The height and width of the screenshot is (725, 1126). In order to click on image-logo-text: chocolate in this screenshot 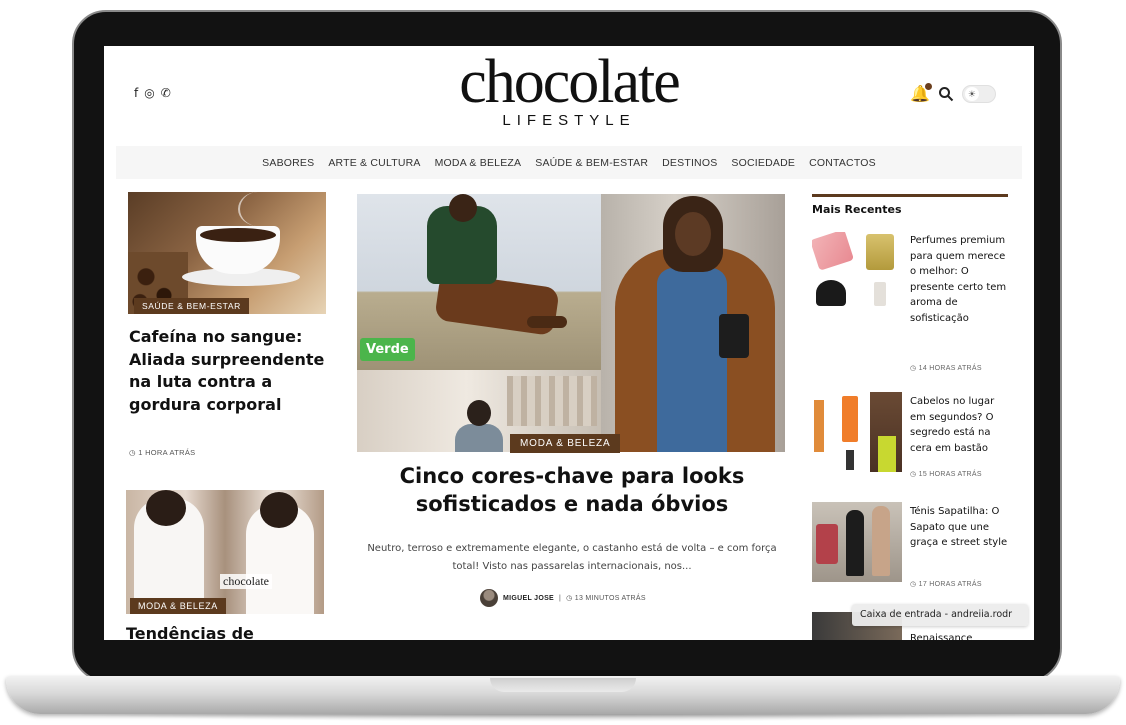, I will do `click(246, 581)`.